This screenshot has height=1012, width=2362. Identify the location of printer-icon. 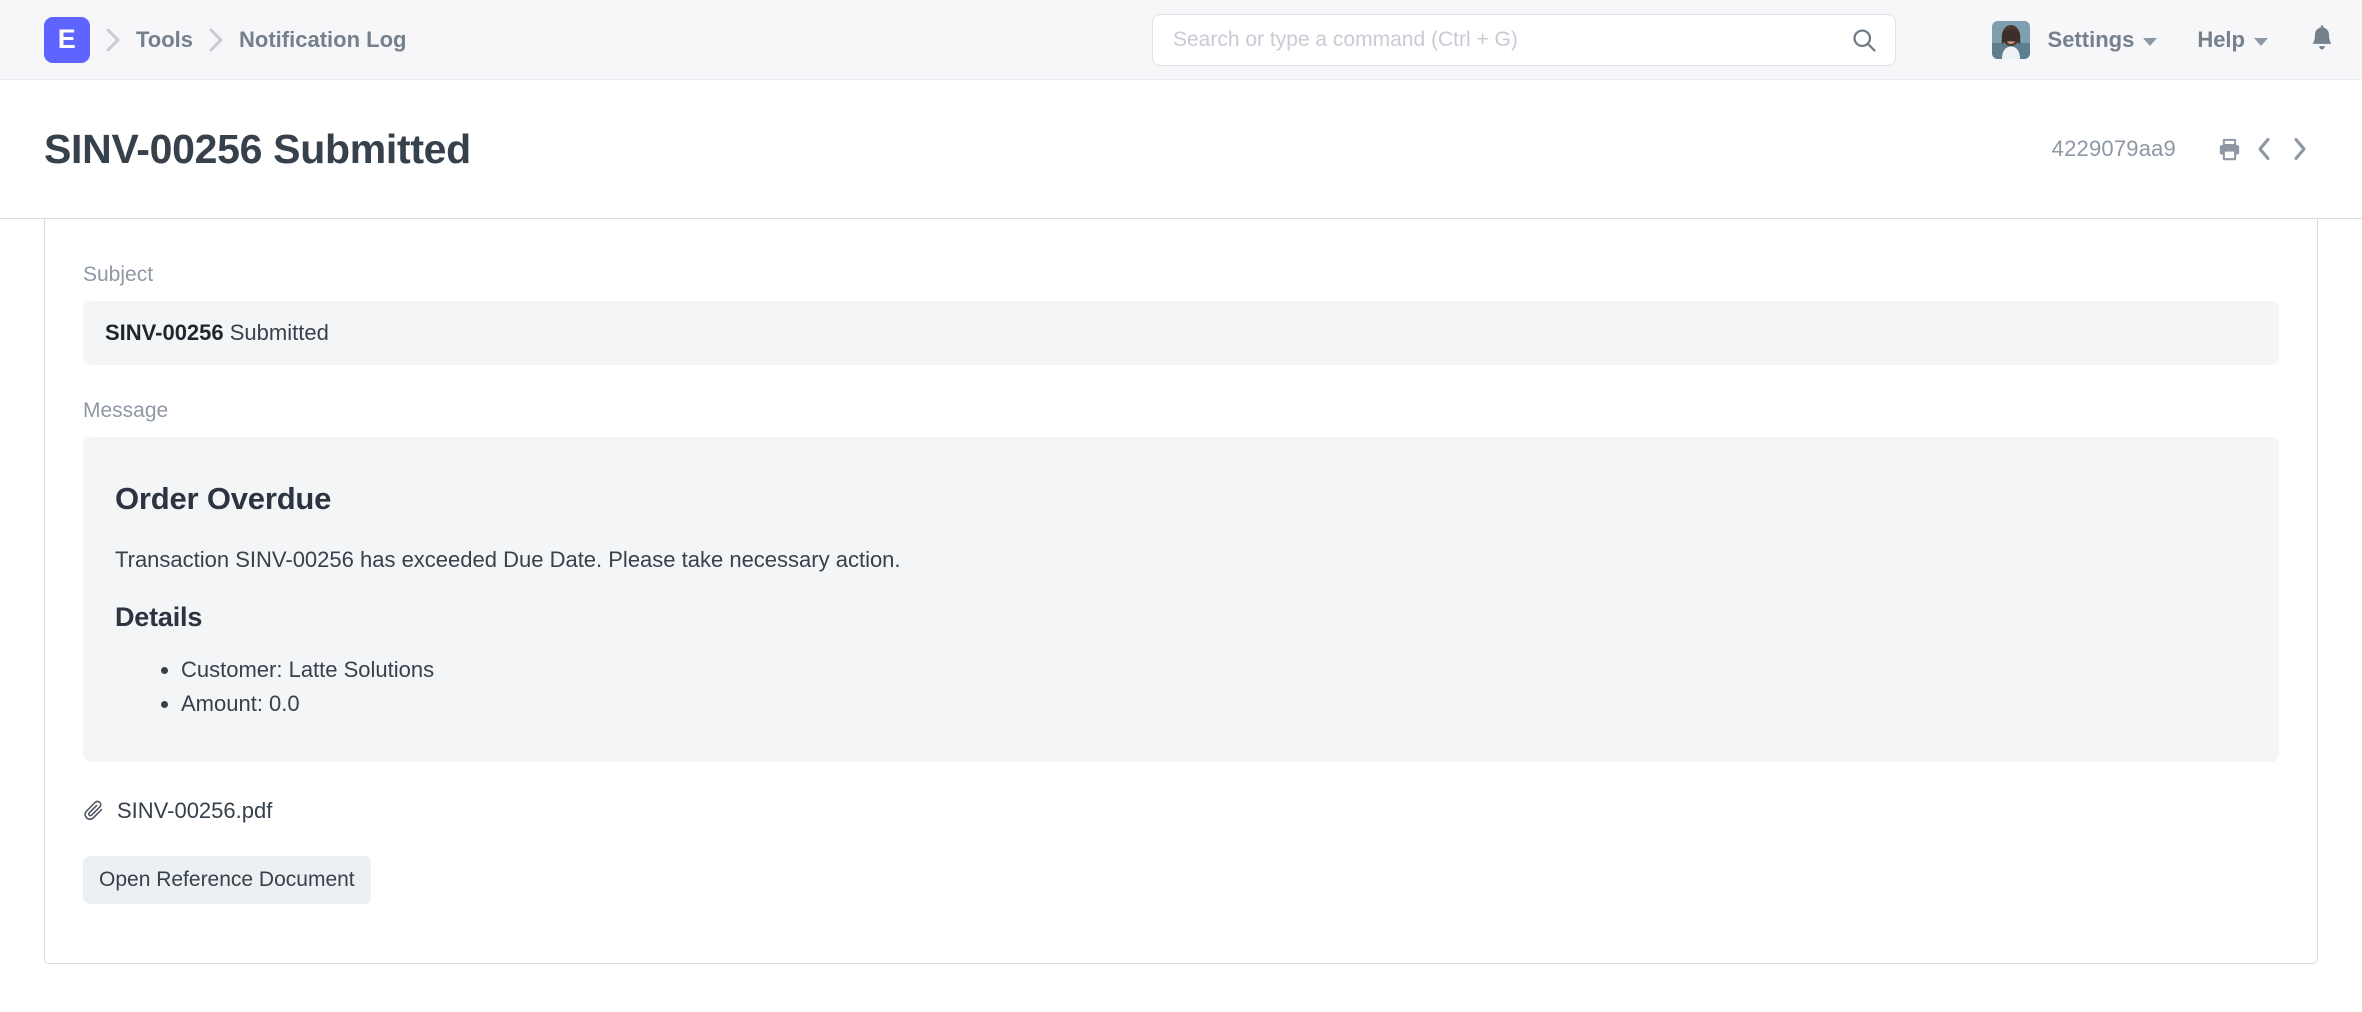
(2229, 149).